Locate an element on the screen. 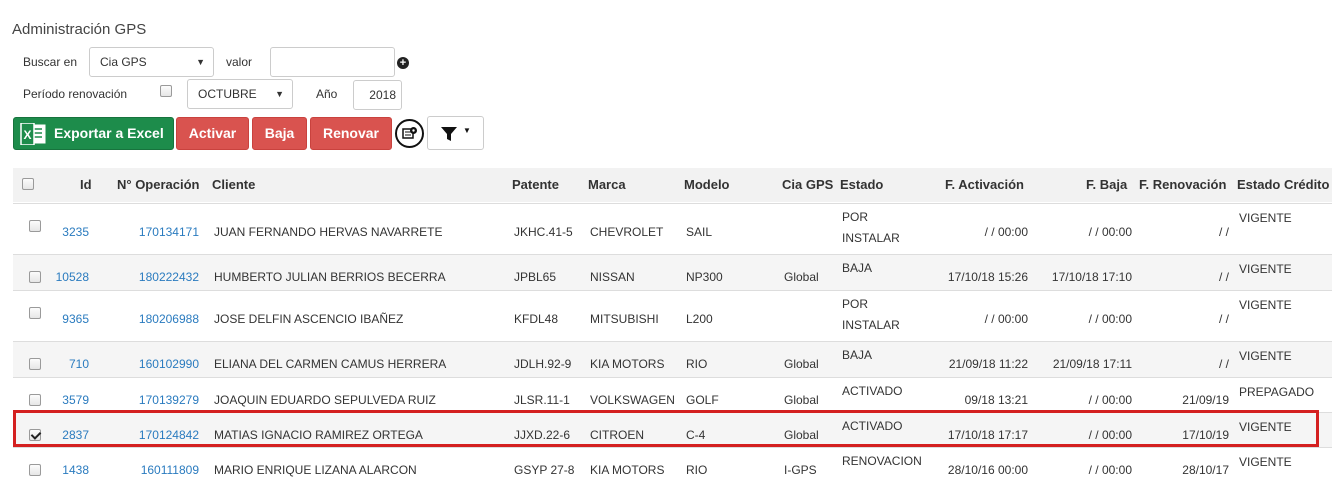 This screenshot has height=486, width=1335. col-id: Id is located at coordinates (86, 184).